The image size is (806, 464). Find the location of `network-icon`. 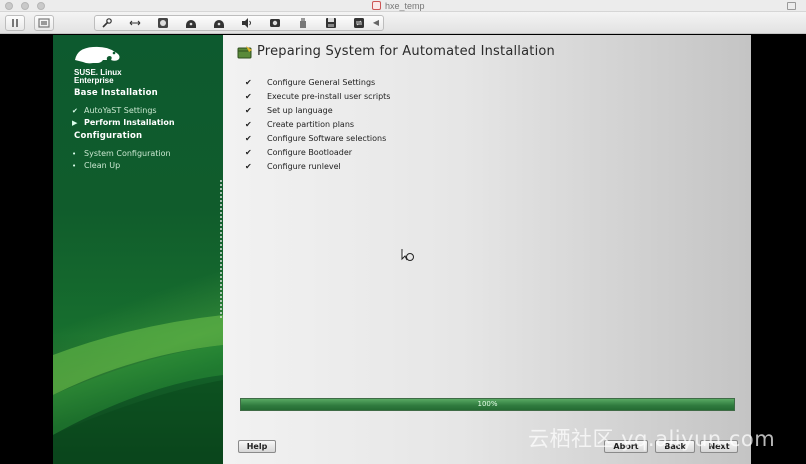

network-icon is located at coordinates (135, 23).